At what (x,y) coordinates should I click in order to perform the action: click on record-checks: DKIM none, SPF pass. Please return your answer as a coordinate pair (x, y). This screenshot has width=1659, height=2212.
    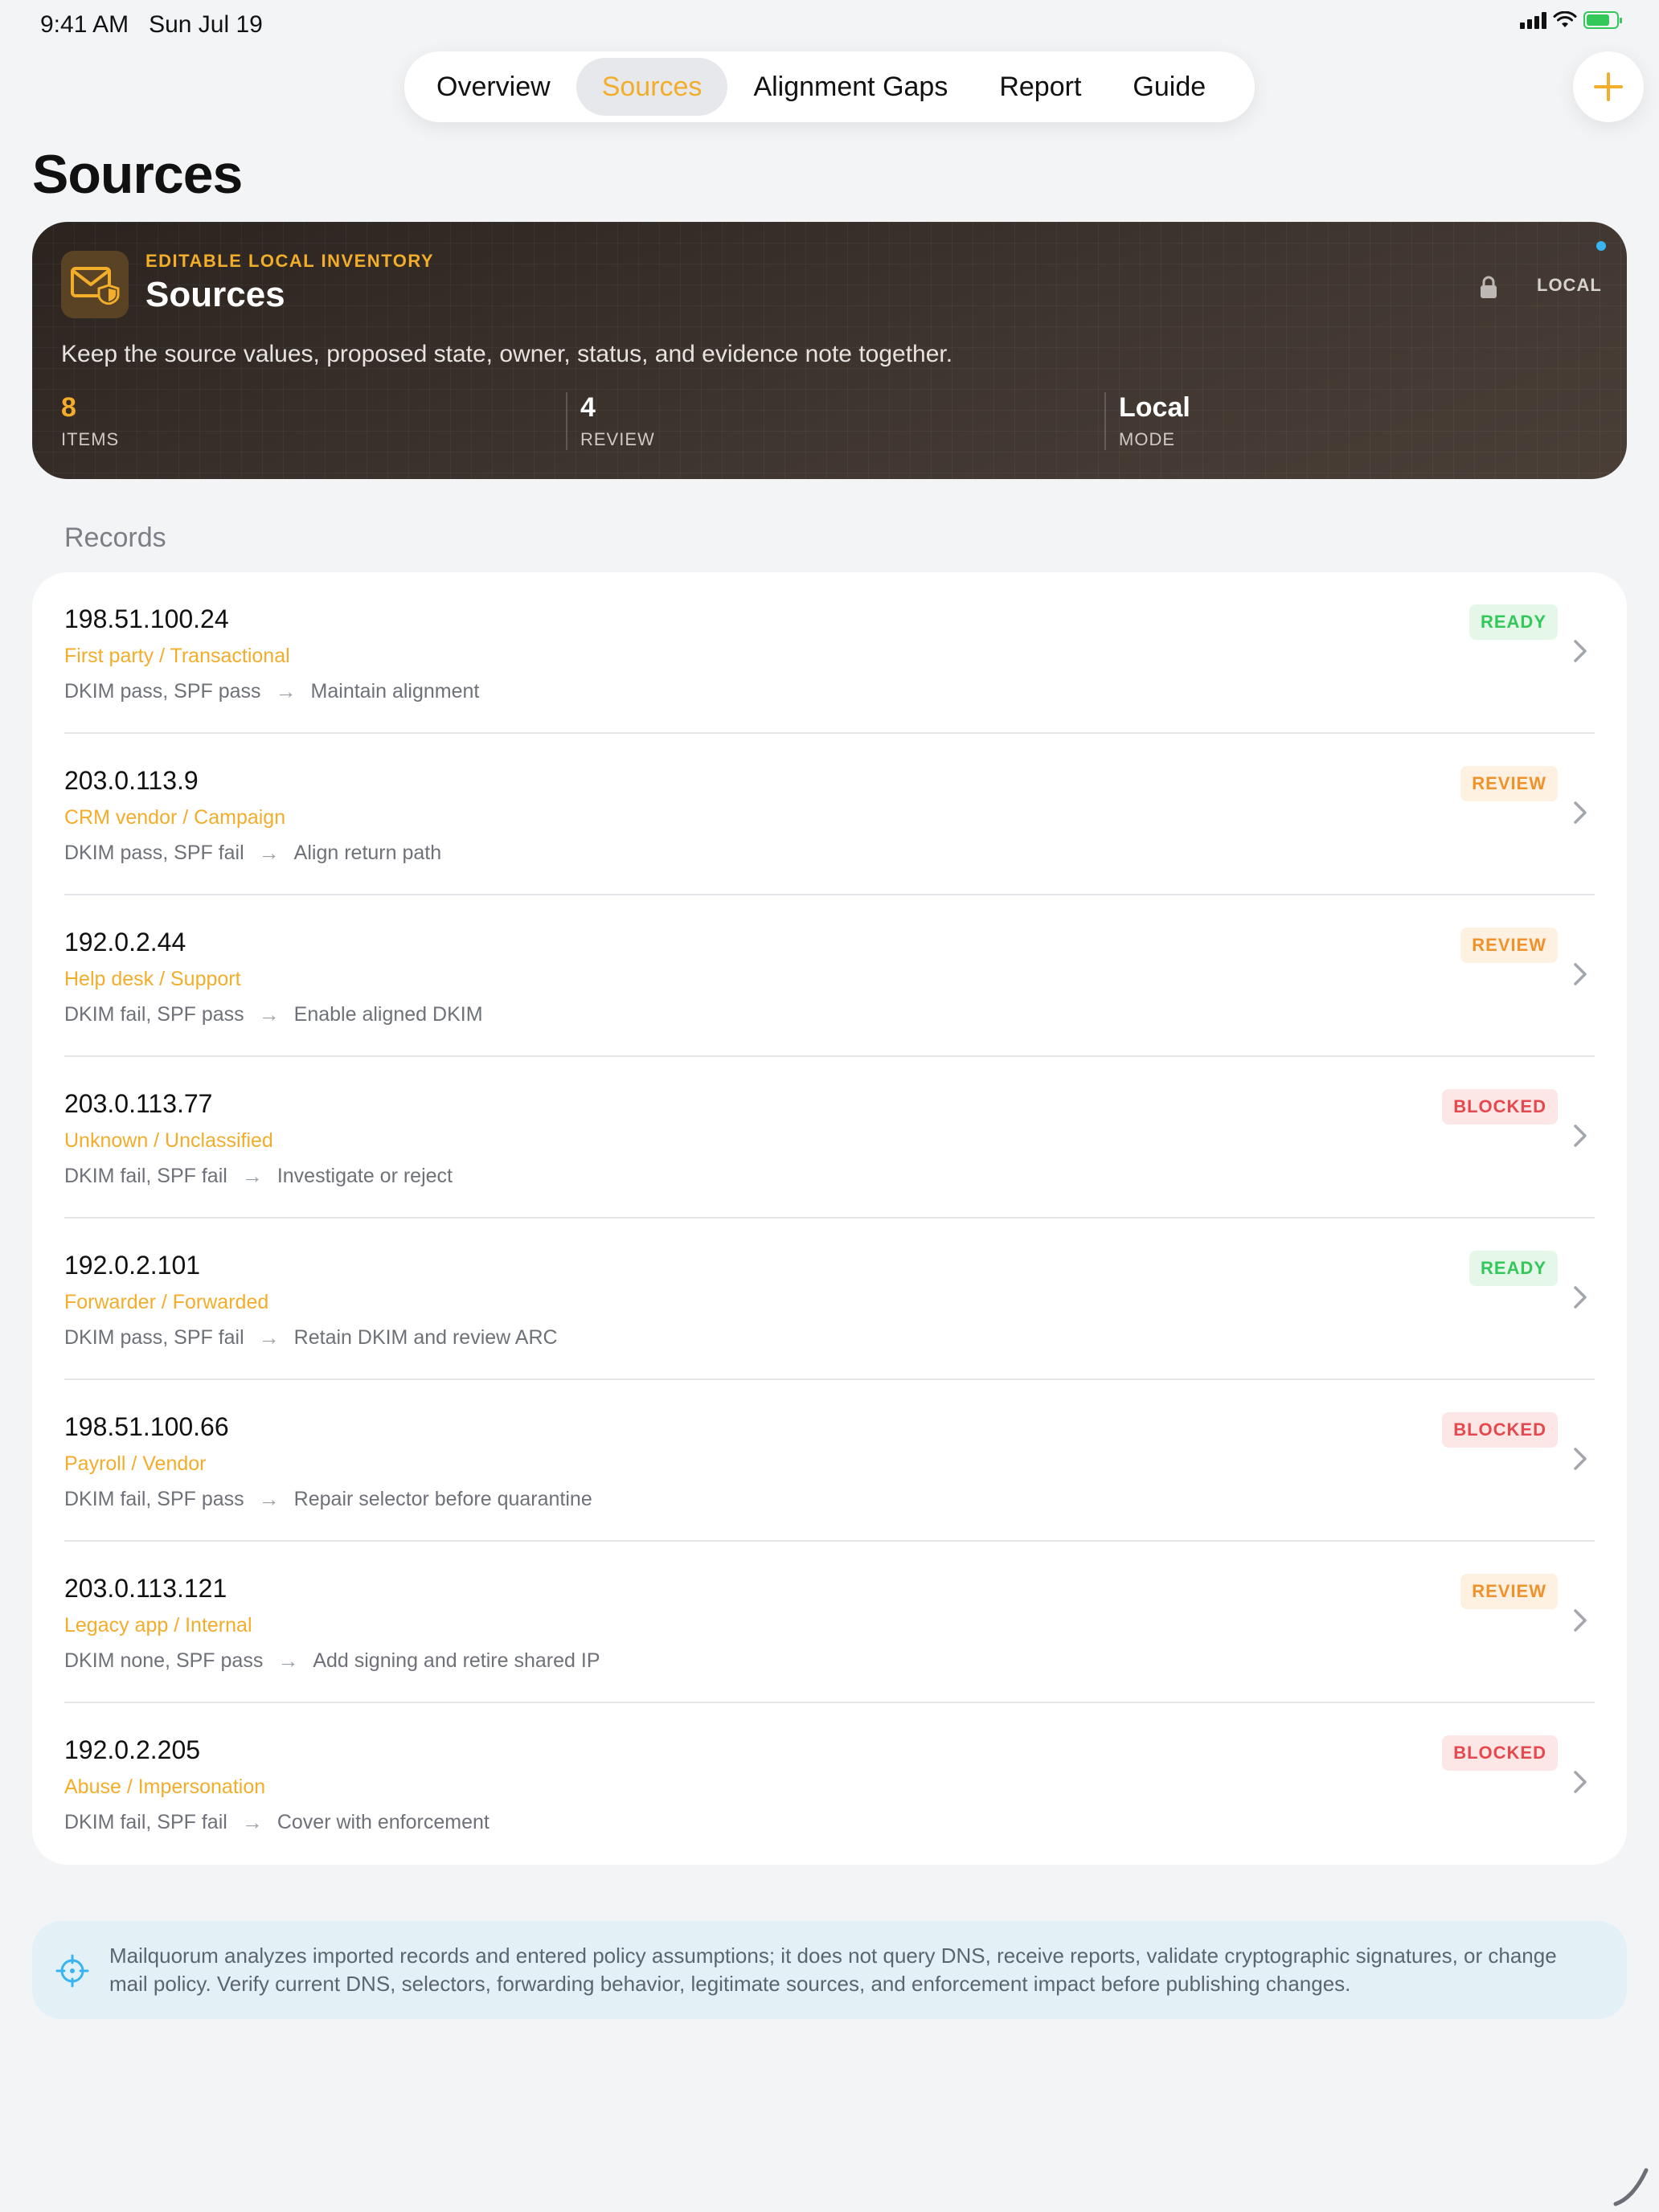
    Looking at the image, I should click on (164, 1661).